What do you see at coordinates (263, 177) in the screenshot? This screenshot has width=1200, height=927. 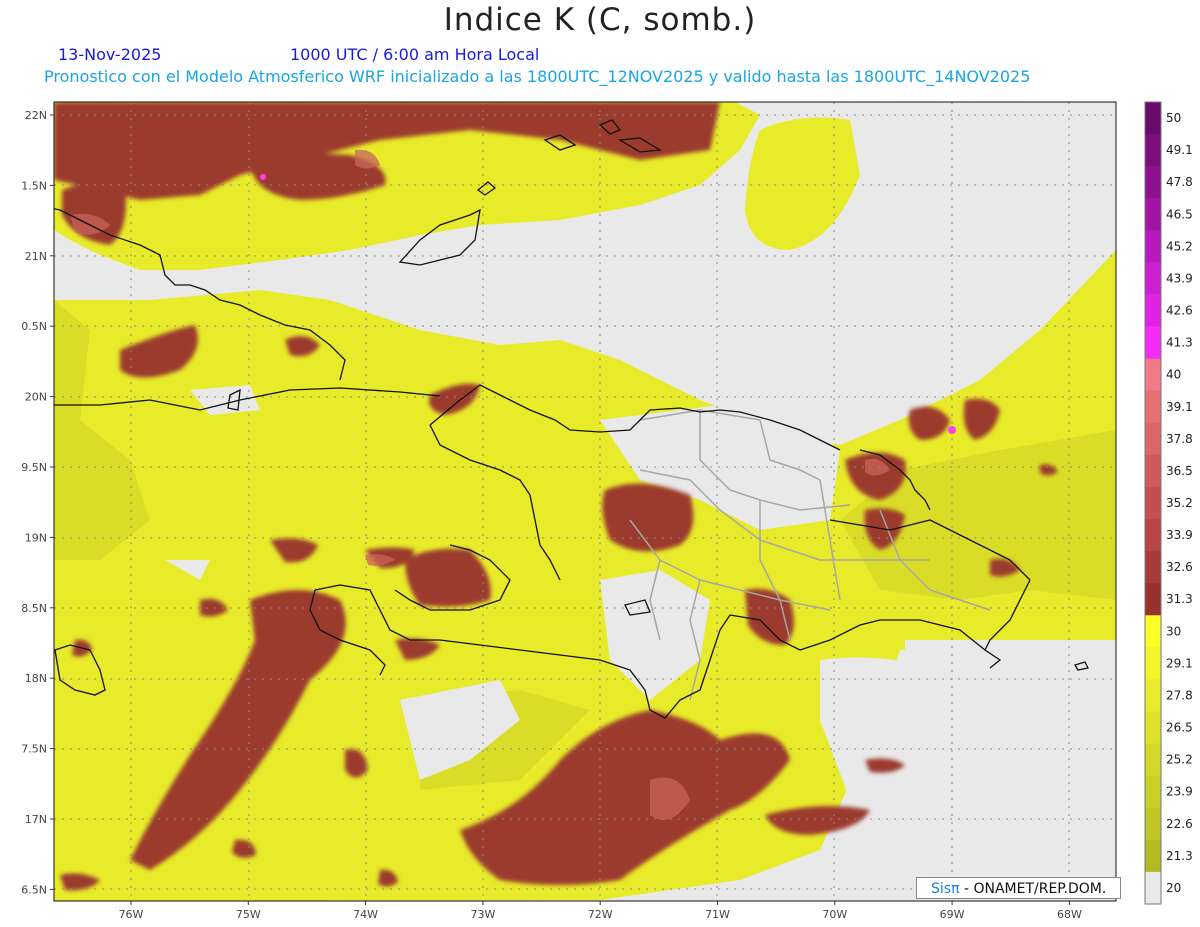 I see `k-index-peak-marker` at bounding box center [263, 177].